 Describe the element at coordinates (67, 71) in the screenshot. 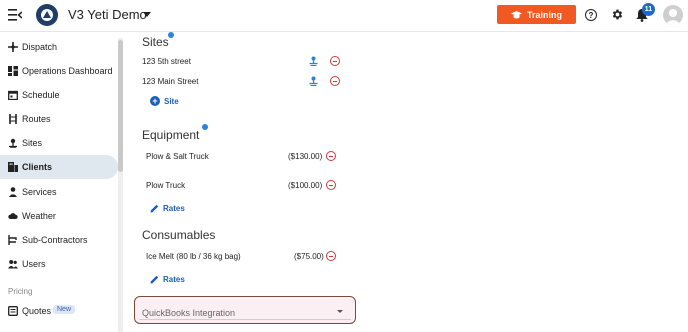

I see `sidebar-item-label: Operations Dashboard` at that location.